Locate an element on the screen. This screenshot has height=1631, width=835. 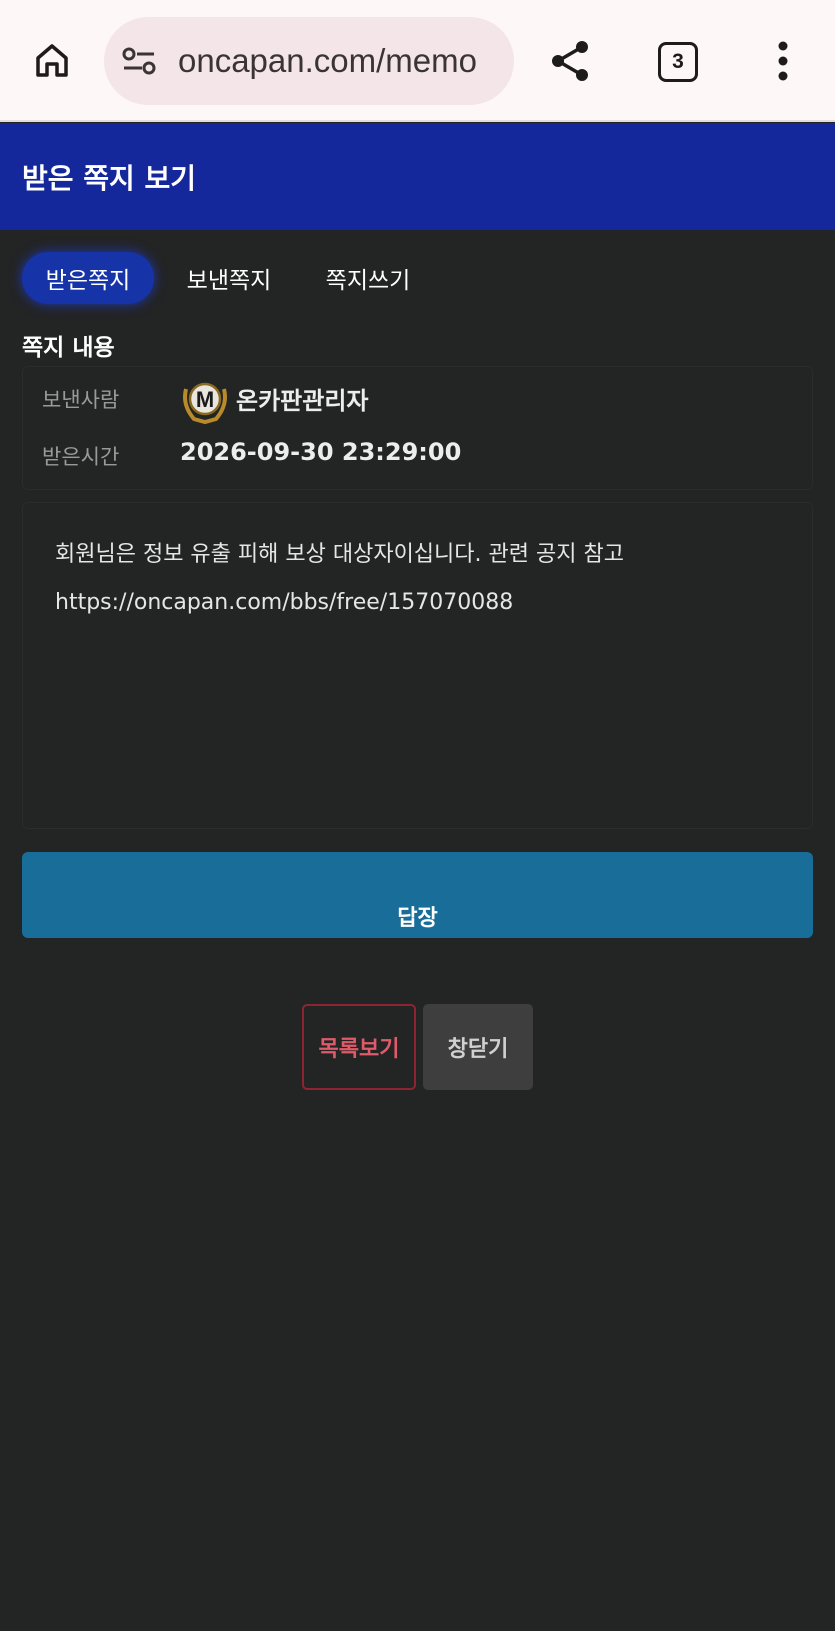
url-bar: oncapan.com/memo is located at coordinates (309, 61).